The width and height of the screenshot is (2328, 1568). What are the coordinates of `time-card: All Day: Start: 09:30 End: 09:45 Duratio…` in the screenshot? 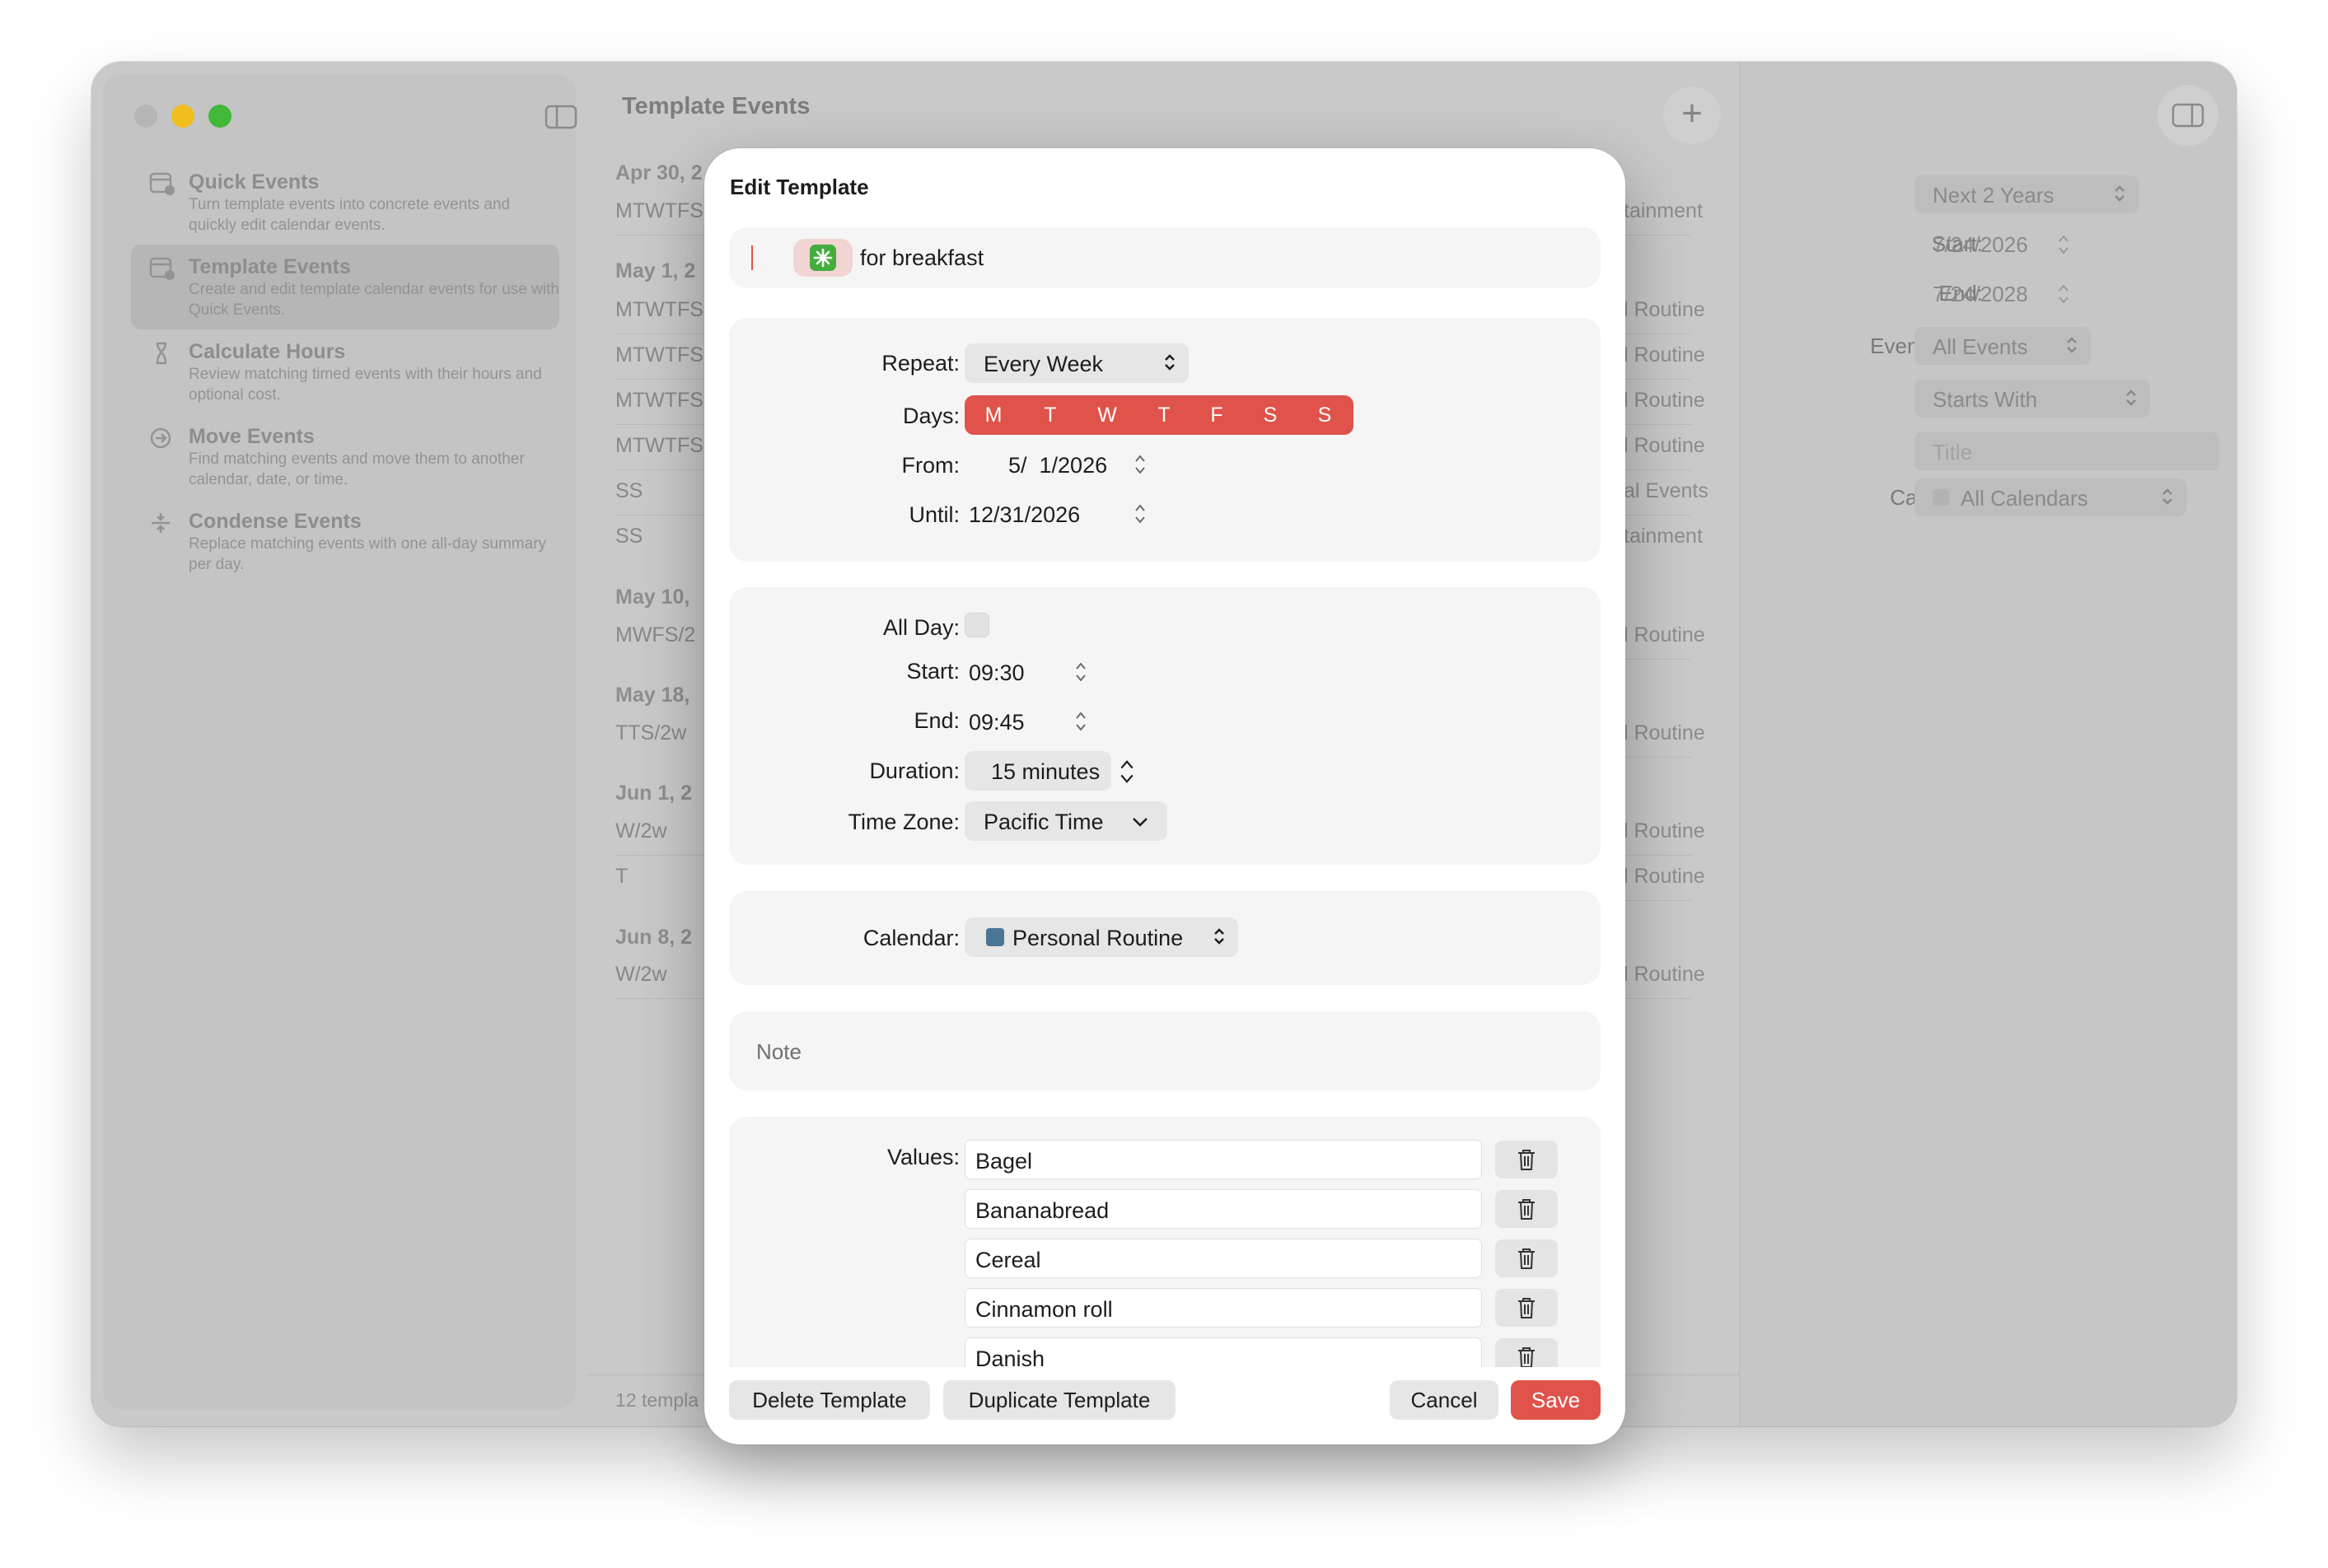 It's located at (1165, 726).